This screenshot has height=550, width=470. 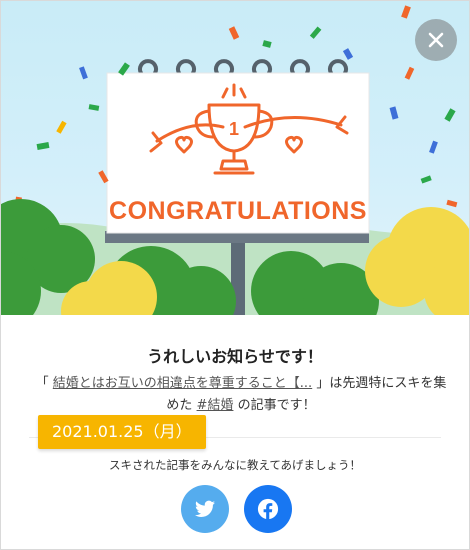 I want to click on share-prompt: スキされた記事をみんなに教えてあげましょう！, so click(x=235, y=465).